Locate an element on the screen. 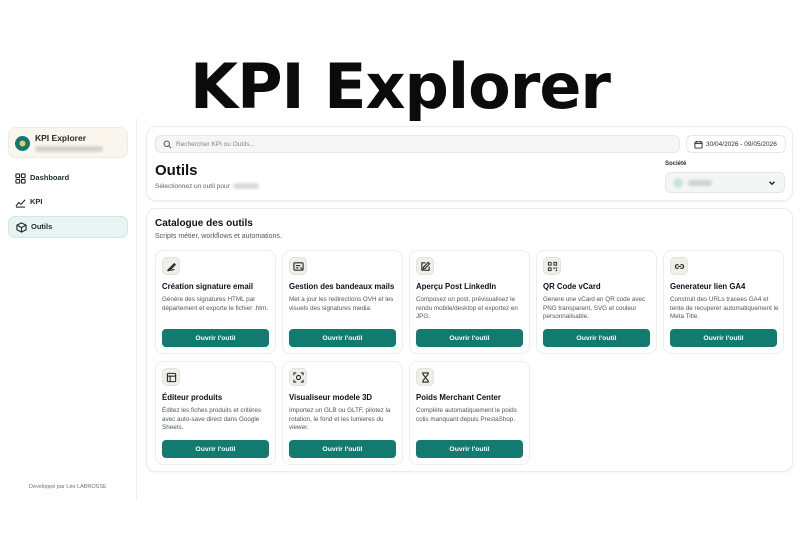 The height and width of the screenshot is (533, 800). page-subtitle-text: Sélectionnez un outil pour is located at coordinates (192, 186).